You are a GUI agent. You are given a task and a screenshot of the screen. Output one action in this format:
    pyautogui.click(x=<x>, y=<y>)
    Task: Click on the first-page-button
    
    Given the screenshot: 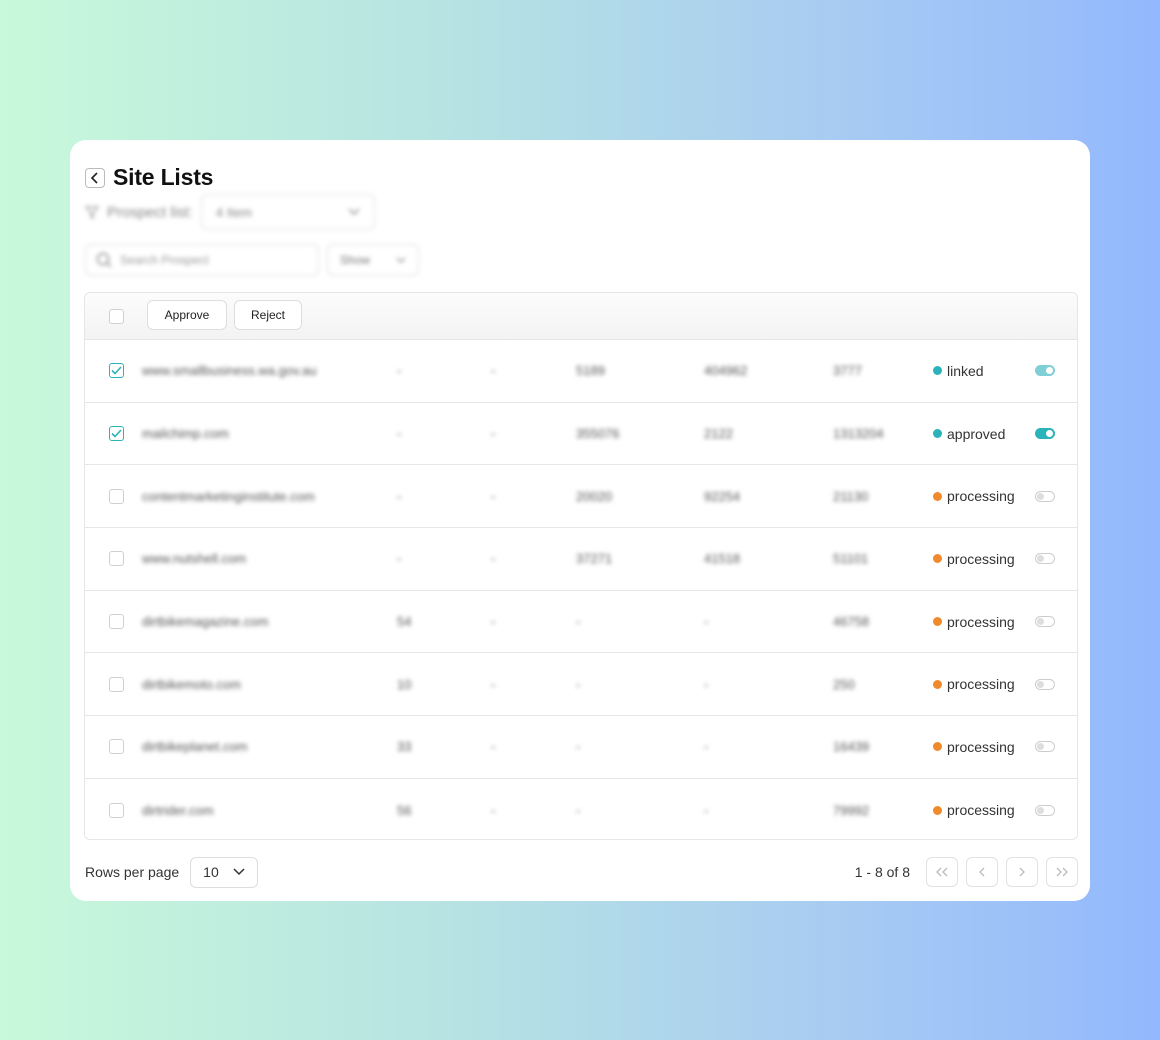 What is the action you would take?
    pyautogui.click(x=942, y=872)
    